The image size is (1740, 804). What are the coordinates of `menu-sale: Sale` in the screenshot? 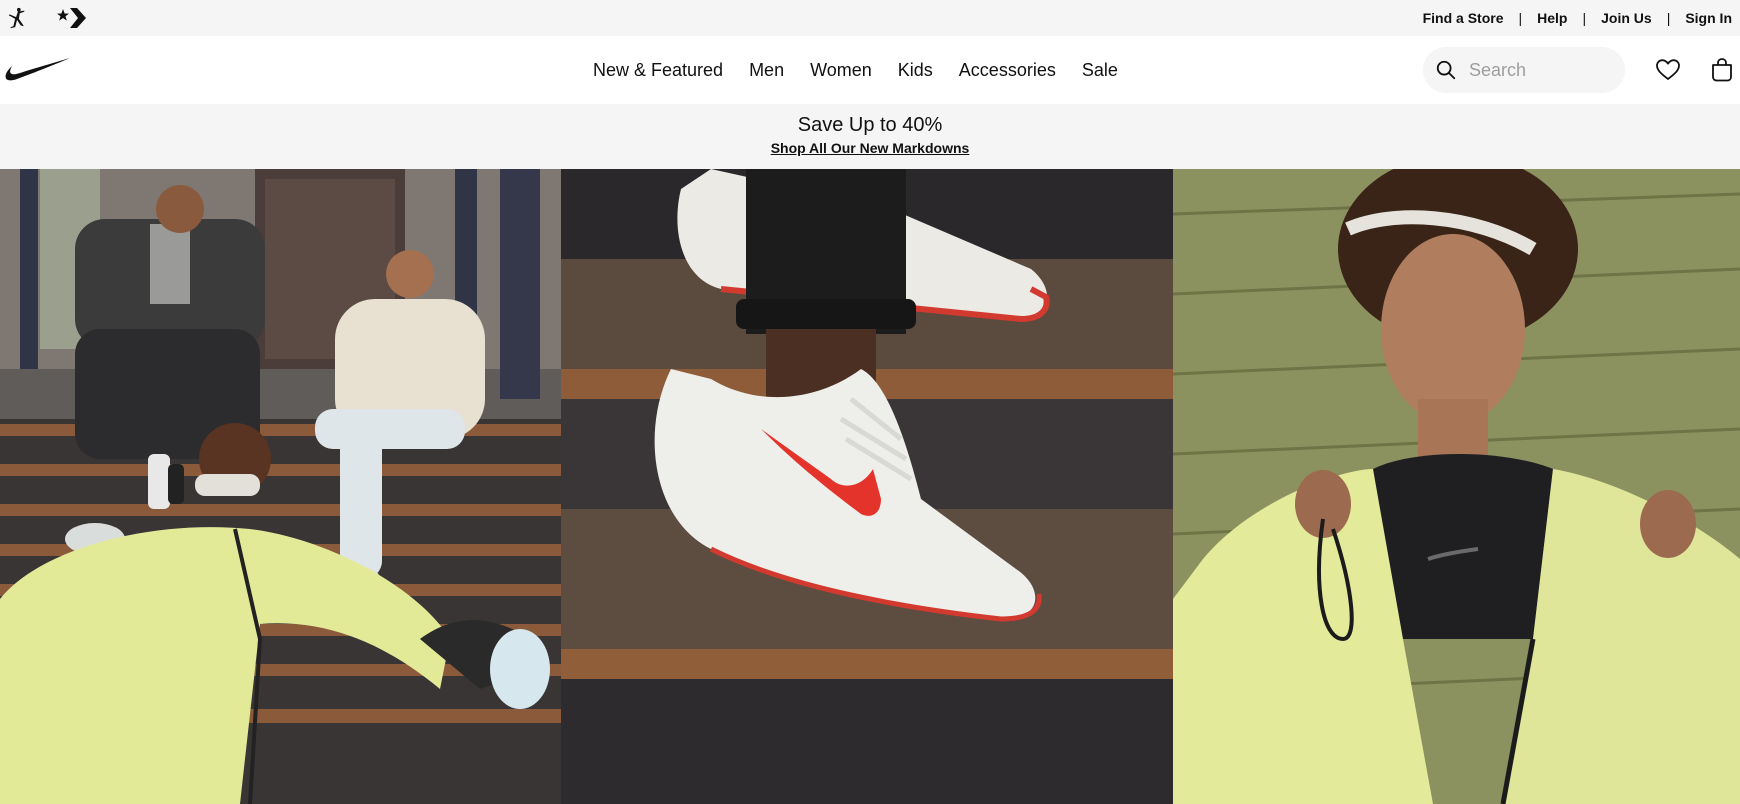 It's located at (1100, 70).